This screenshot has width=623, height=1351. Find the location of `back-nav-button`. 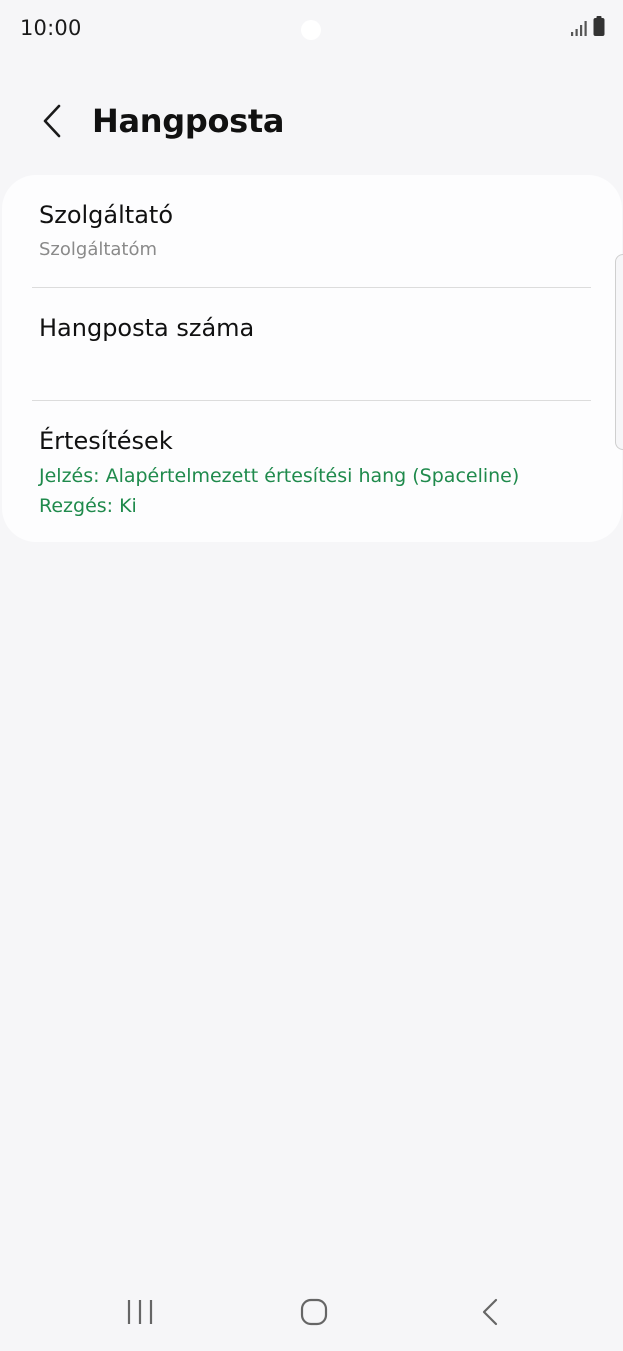

back-nav-button is located at coordinates (490, 1314).